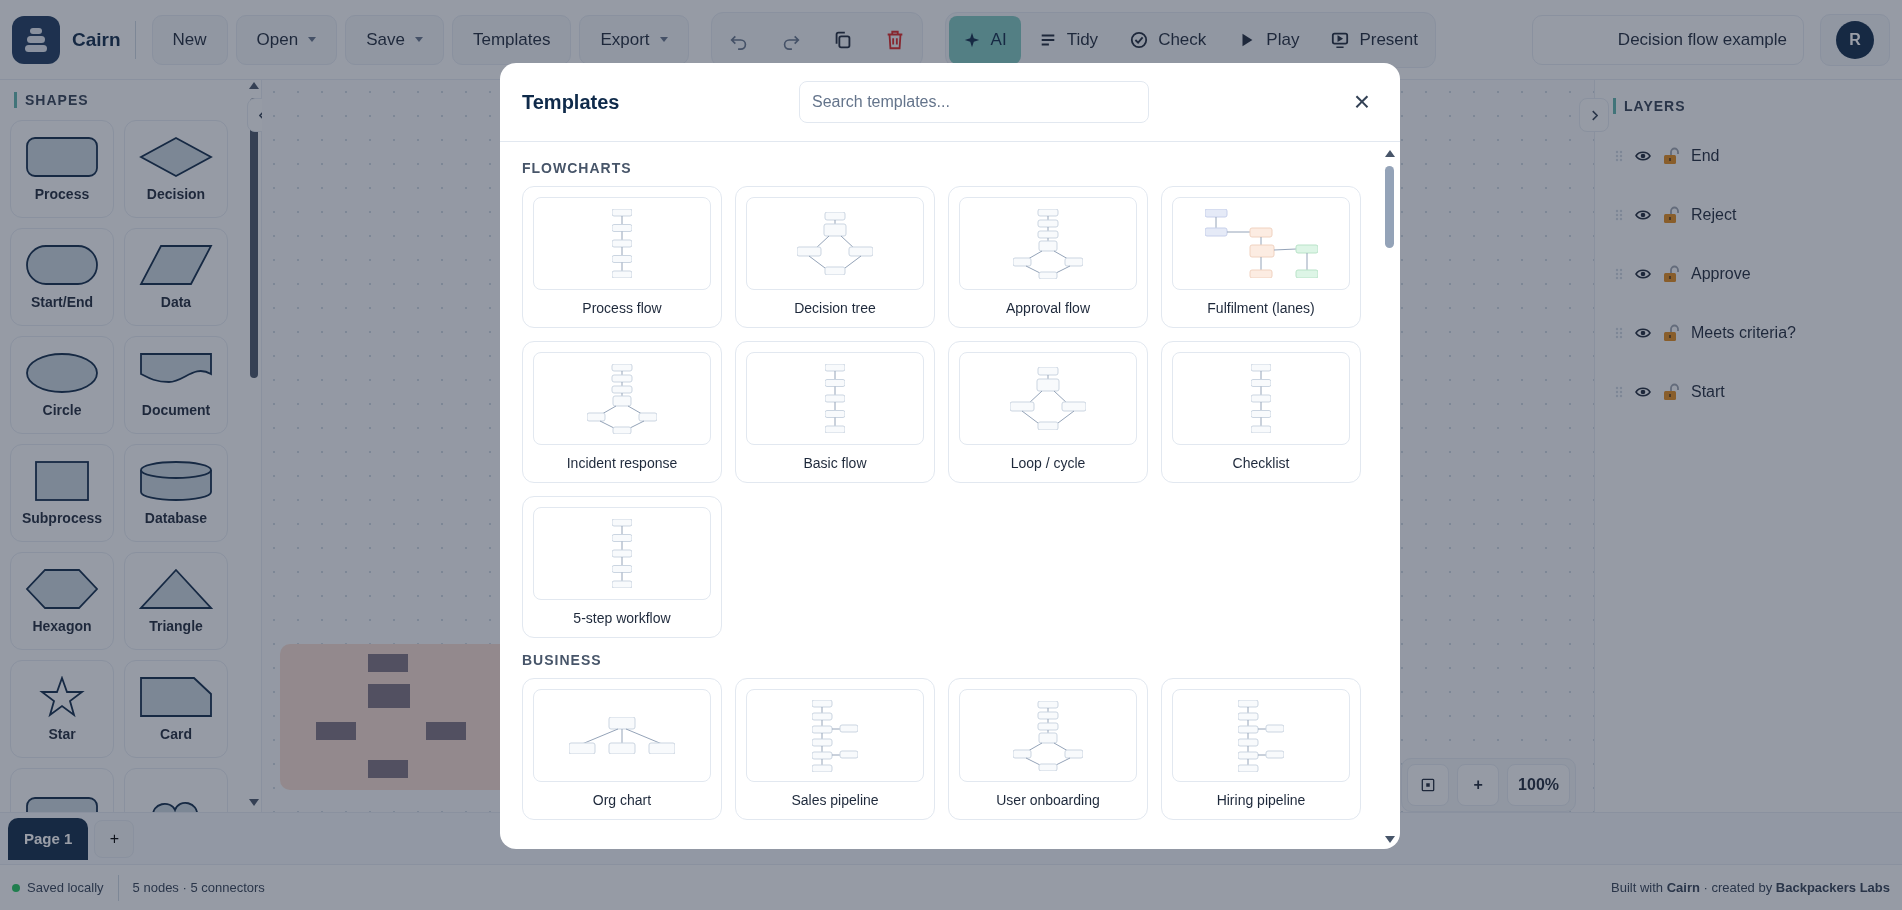  I want to click on scrollbar-thumb, so click(1389, 207).